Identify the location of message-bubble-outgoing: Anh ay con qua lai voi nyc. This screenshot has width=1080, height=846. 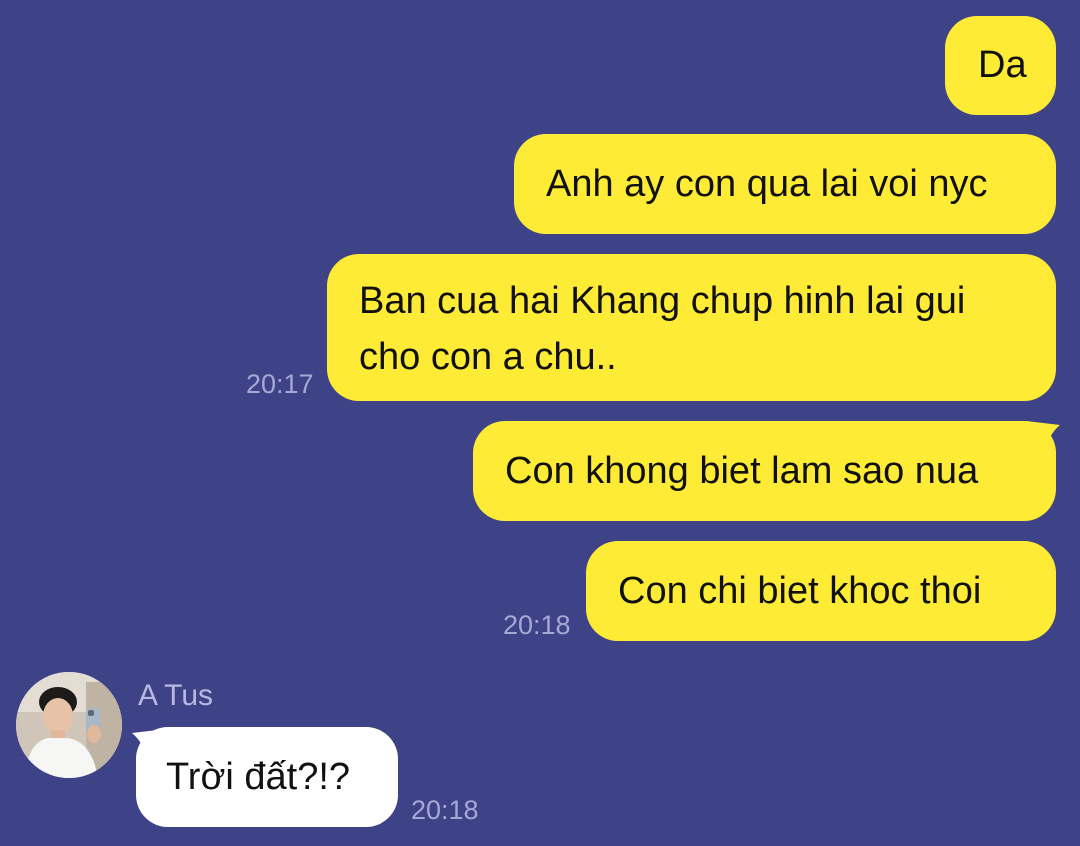
(785, 184).